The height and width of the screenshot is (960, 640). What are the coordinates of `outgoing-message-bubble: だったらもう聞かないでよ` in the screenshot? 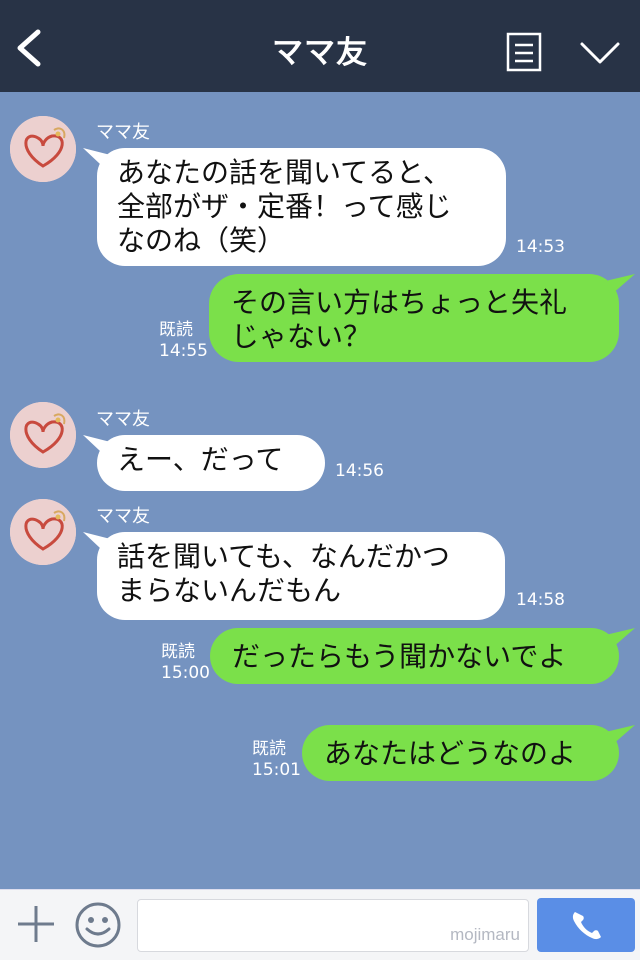 It's located at (414, 656).